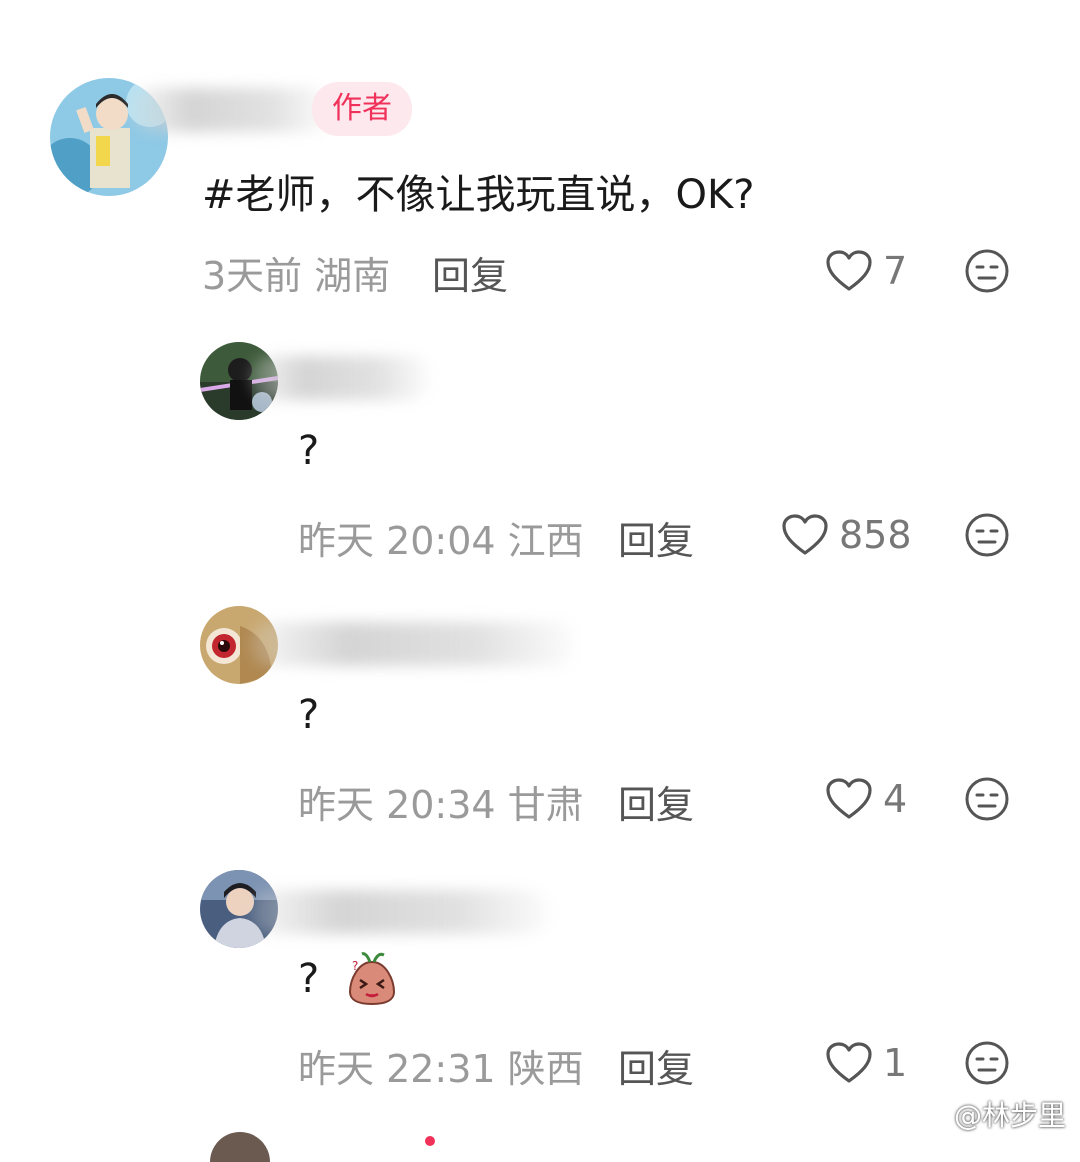 Image resolution: width=1080 pixels, height=1162 pixels. Describe the element at coordinates (296, 276) in the screenshot. I see `comment-meta: 3天前 湖南` at that location.